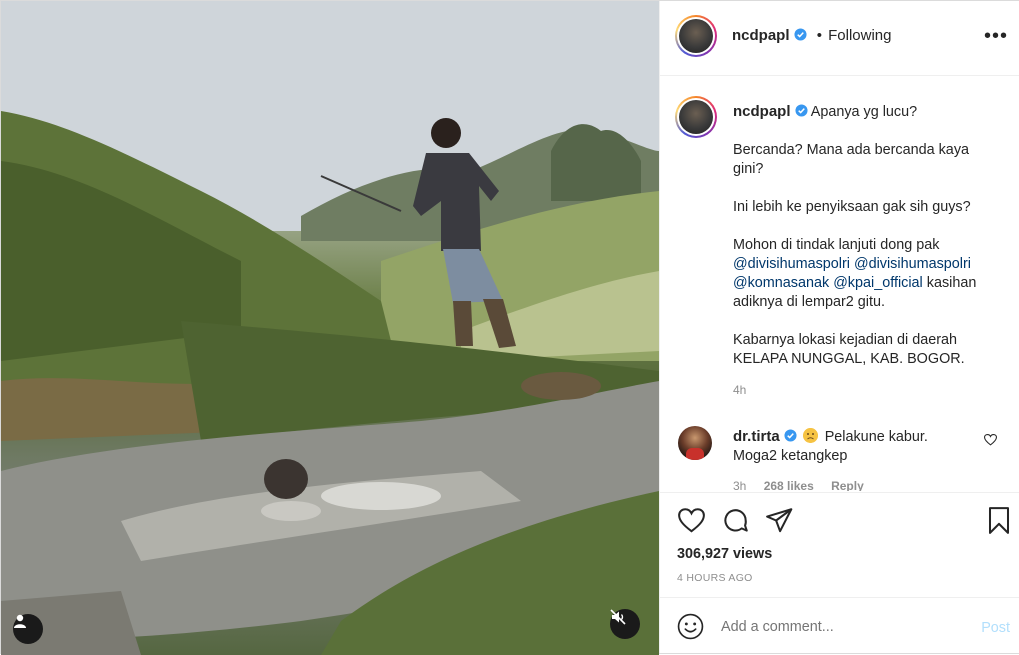  I want to click on author-username: ncdpapl, so click(761, 35).